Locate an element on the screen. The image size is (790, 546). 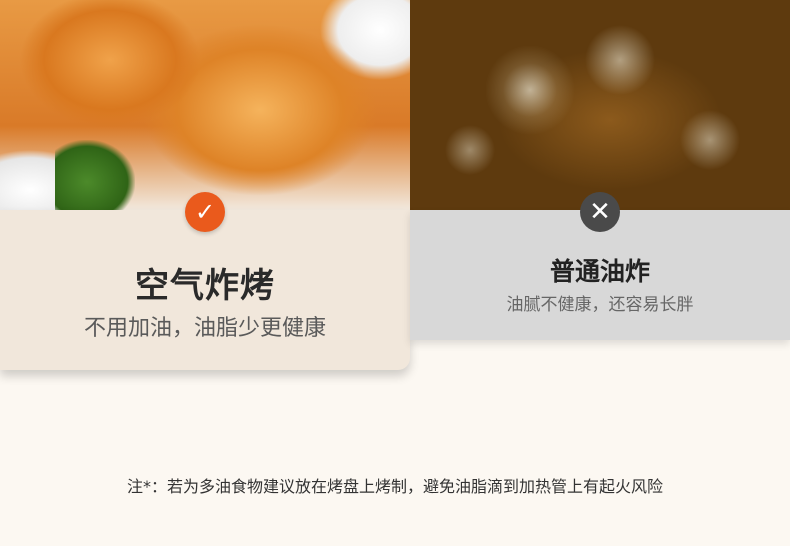
check-icon: ✓ is located at coordinates (205, 212).